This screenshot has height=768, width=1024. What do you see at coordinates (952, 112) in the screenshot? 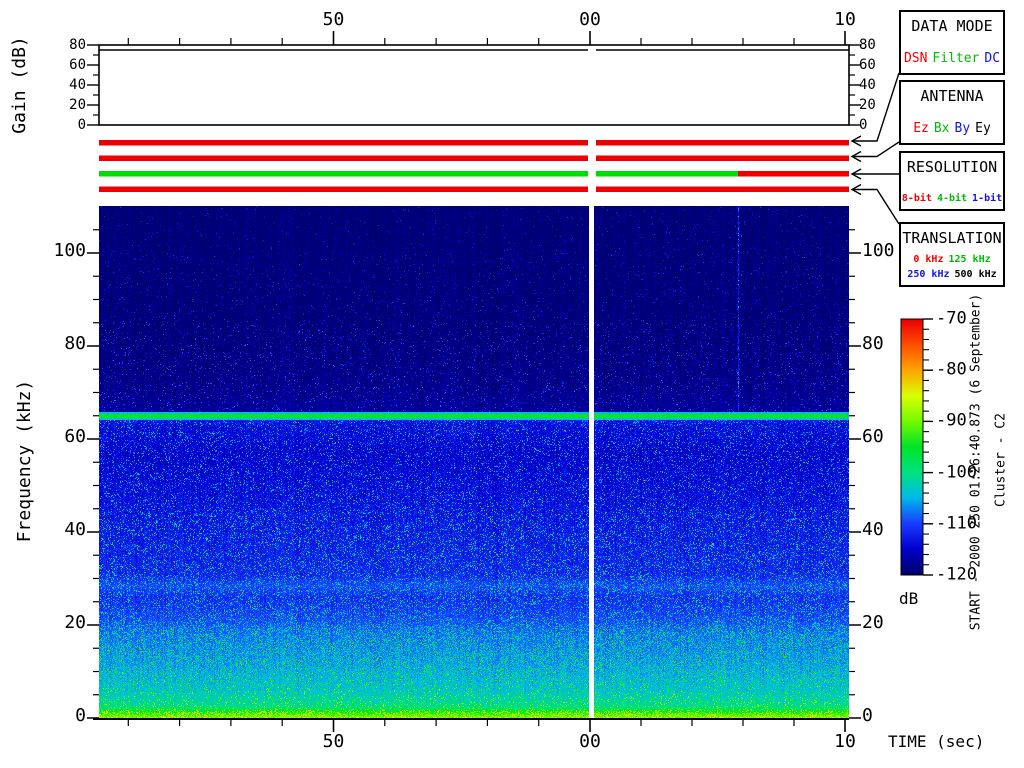
I see `antenna-panel: ANTENNA Ez Bx By Ey` at bounding box center [952, 112].